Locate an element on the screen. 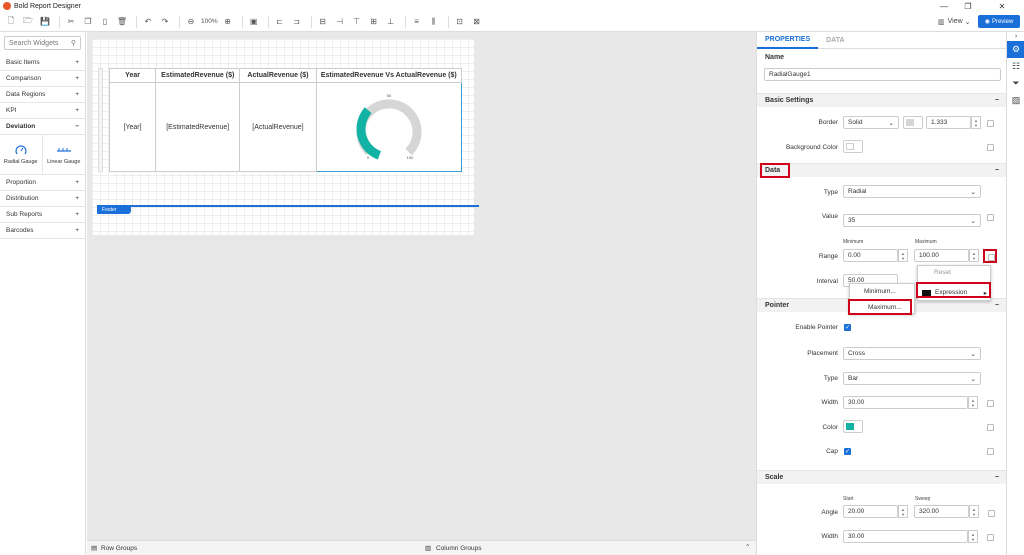  widget-radial-gauge: Radial Gauge is located at coordinates (21, 154).